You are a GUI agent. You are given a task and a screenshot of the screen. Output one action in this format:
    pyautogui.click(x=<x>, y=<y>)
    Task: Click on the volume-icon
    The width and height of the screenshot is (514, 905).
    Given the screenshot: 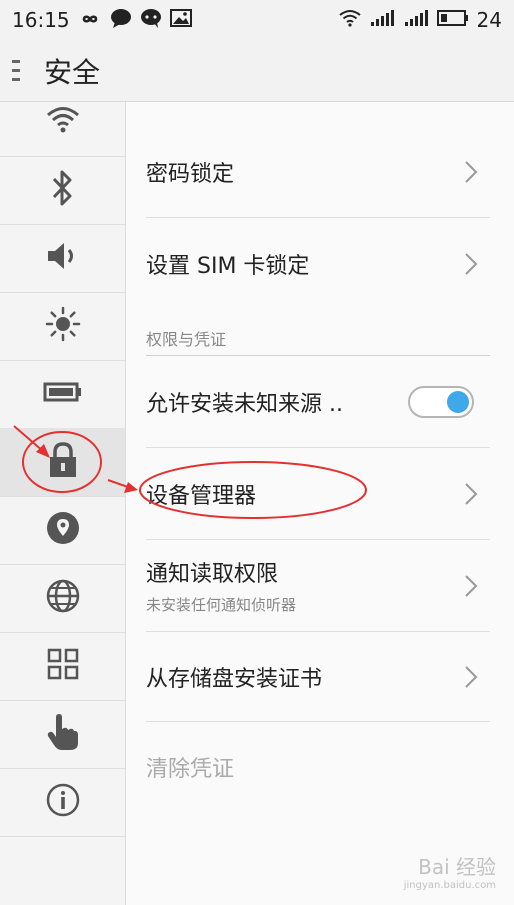 What is the action you would take?
    pyautogui.click(x=63, y=258)
    